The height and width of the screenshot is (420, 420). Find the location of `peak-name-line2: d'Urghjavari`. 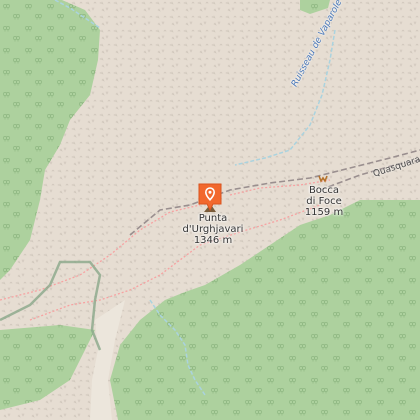

peak-name-line2: d'Urghjavari is located at coordinates (213, 229).